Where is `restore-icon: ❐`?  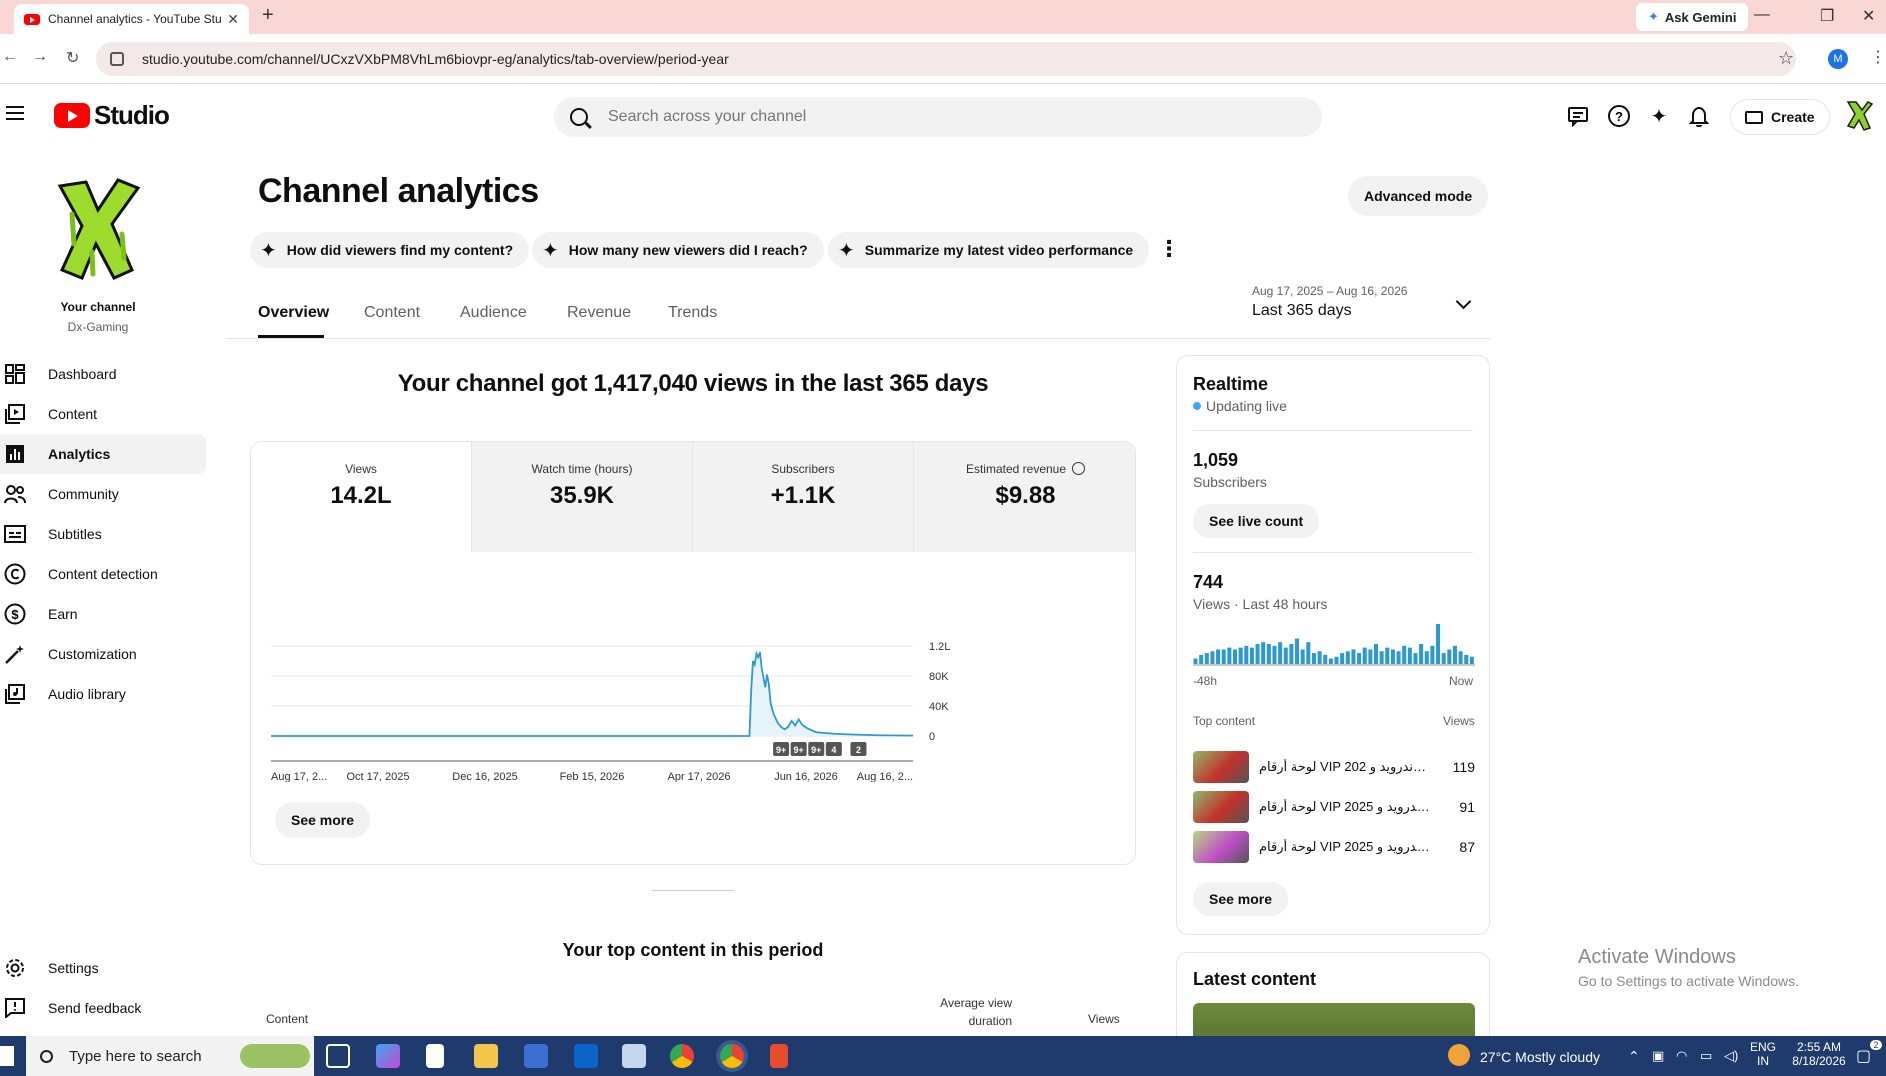 restore-icon: ❐ is located at coordinates (1827, 16).